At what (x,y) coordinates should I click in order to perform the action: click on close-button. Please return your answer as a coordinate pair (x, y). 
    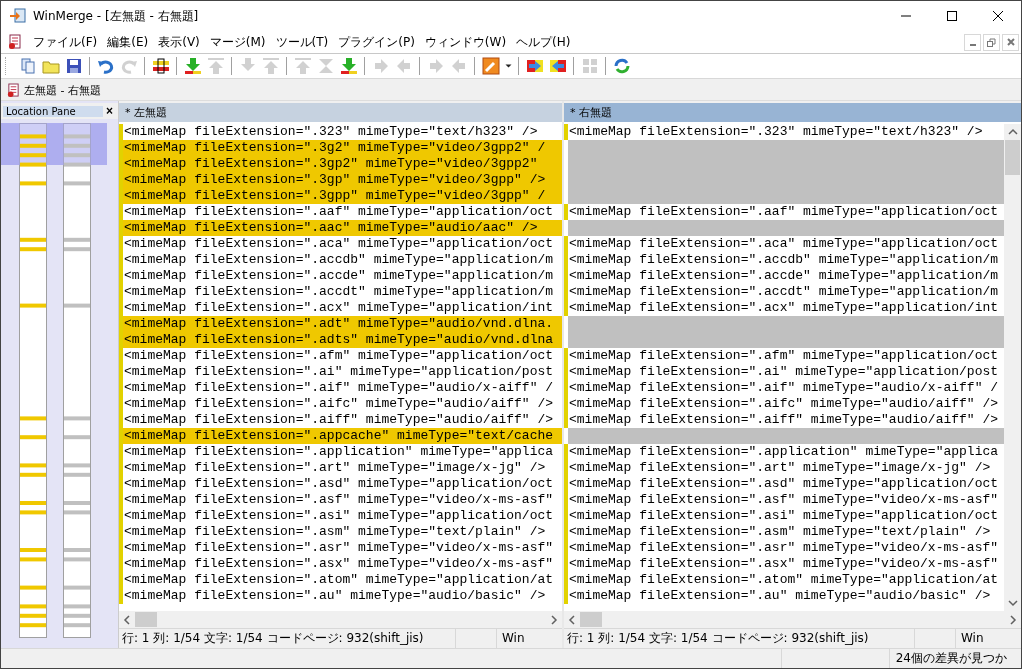
    Looking at the image, I should click on (1010, 42).